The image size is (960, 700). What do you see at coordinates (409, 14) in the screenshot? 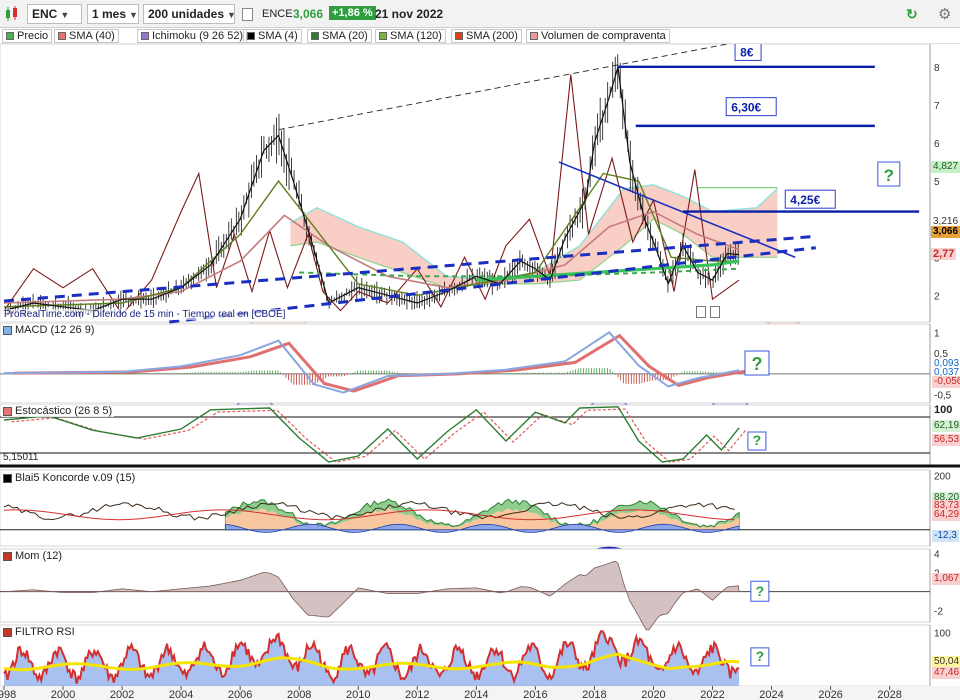
I see `quote-date: 21 nov 2022` at bounding box center [409, 14].